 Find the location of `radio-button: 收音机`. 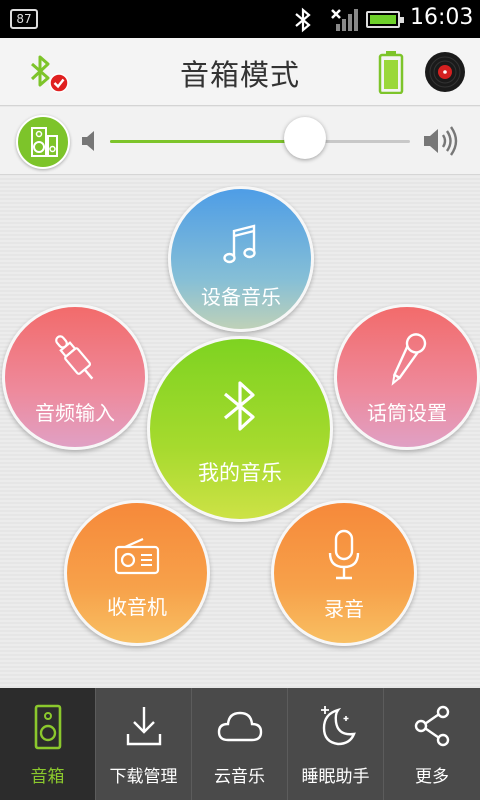

radio-button: 收音机 is located at coordinates (137, 573).